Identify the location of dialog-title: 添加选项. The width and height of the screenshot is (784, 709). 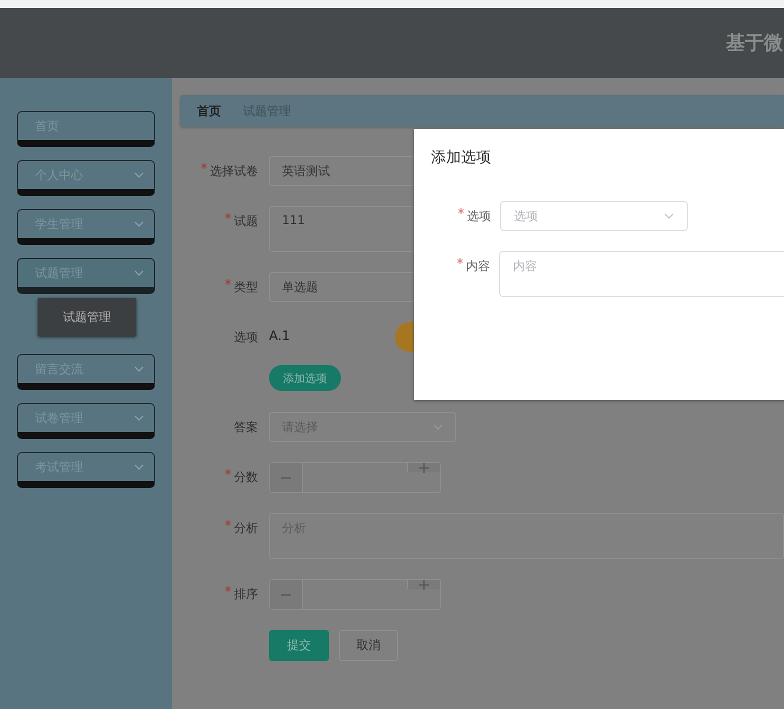
(461, 157).